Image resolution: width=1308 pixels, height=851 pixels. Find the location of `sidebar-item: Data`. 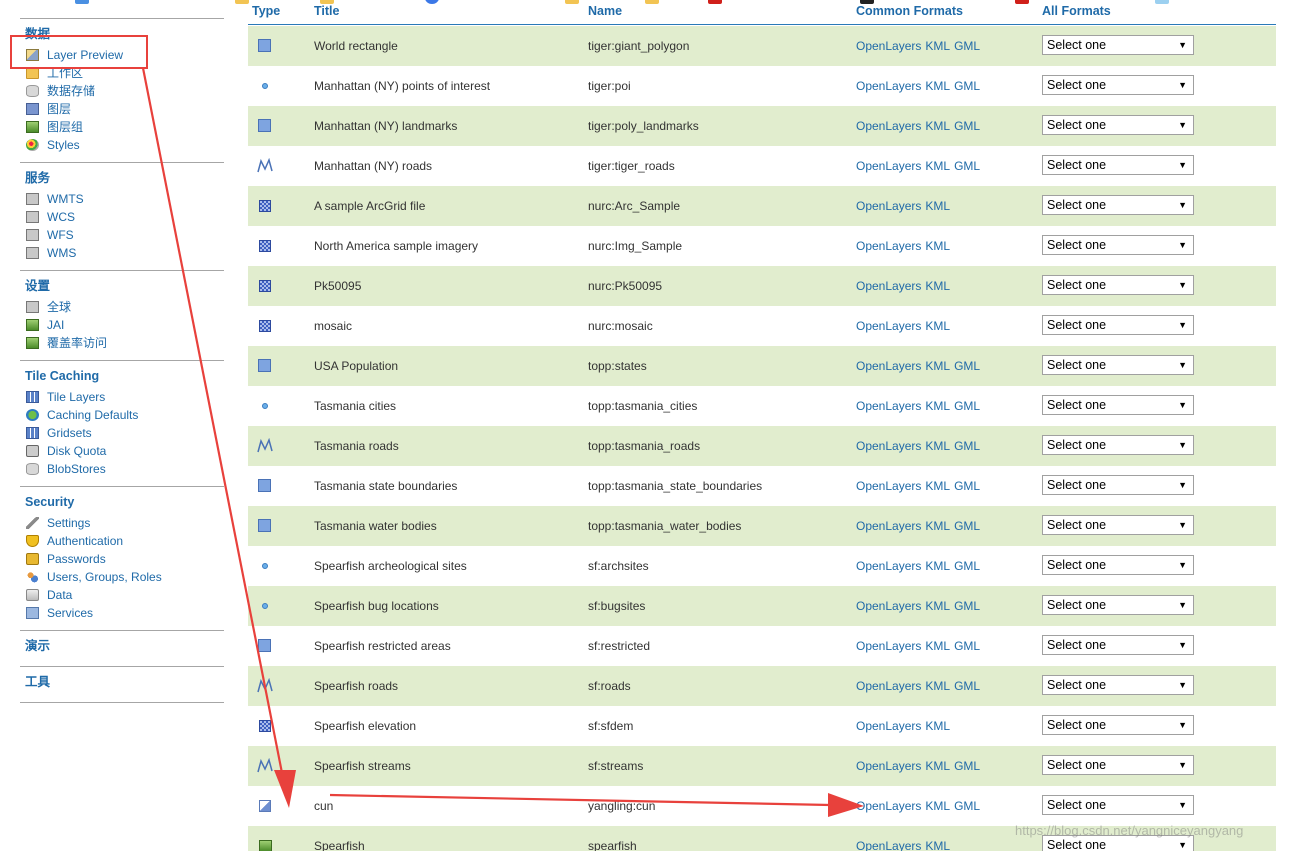

sidebar-item: Data is located at coordinates (122, 595).